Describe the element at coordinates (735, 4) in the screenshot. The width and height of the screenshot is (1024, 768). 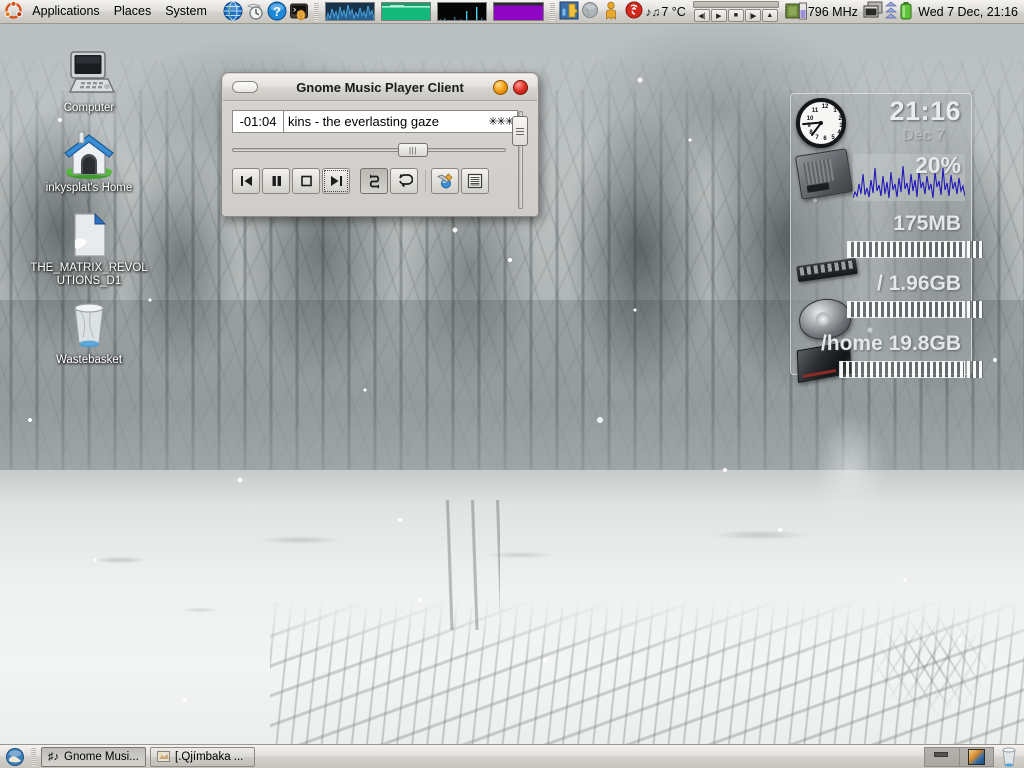
I see `media-display-strip` at that location.